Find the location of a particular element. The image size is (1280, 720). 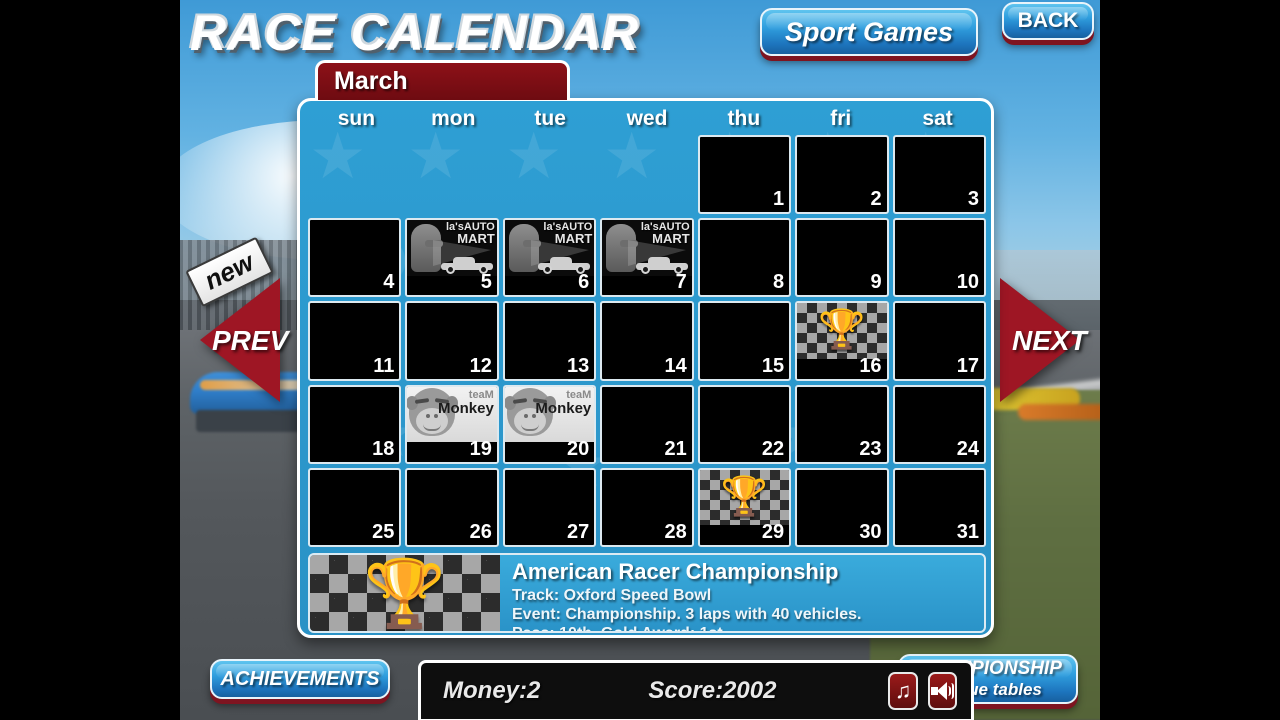

calendar-day-number: 5 is located at coordinates (486, 282).